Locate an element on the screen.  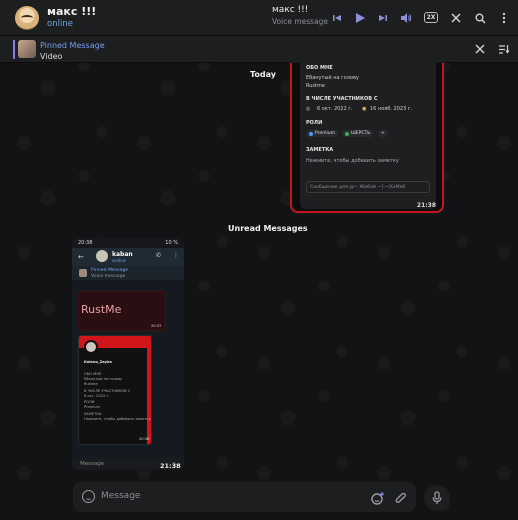
role-label: Premium is located at coordinates (325, 133).